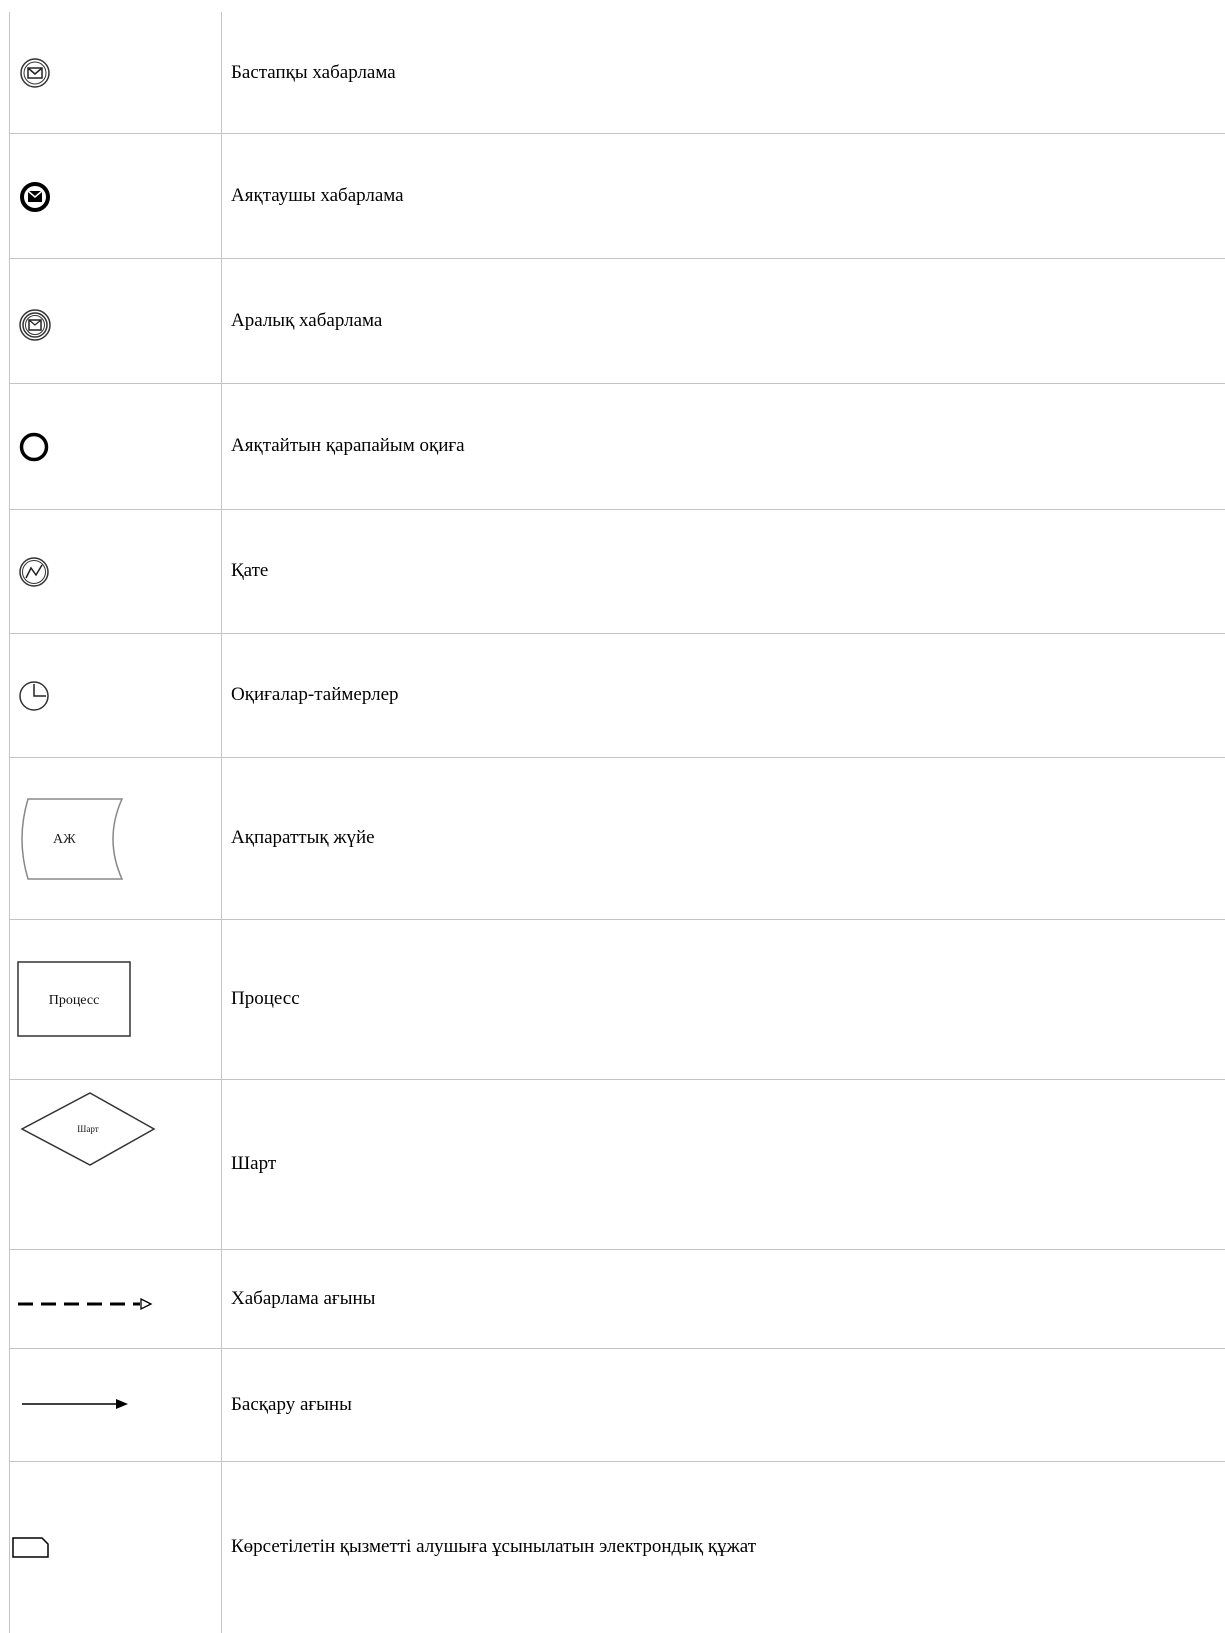 The width and height of the screenshot is (1225, 1633). What do you see at coordinates (617, 73) in the screenshot?
I see `legend-row: Бастапқы хабарлама` at bounding box center [617, 73].